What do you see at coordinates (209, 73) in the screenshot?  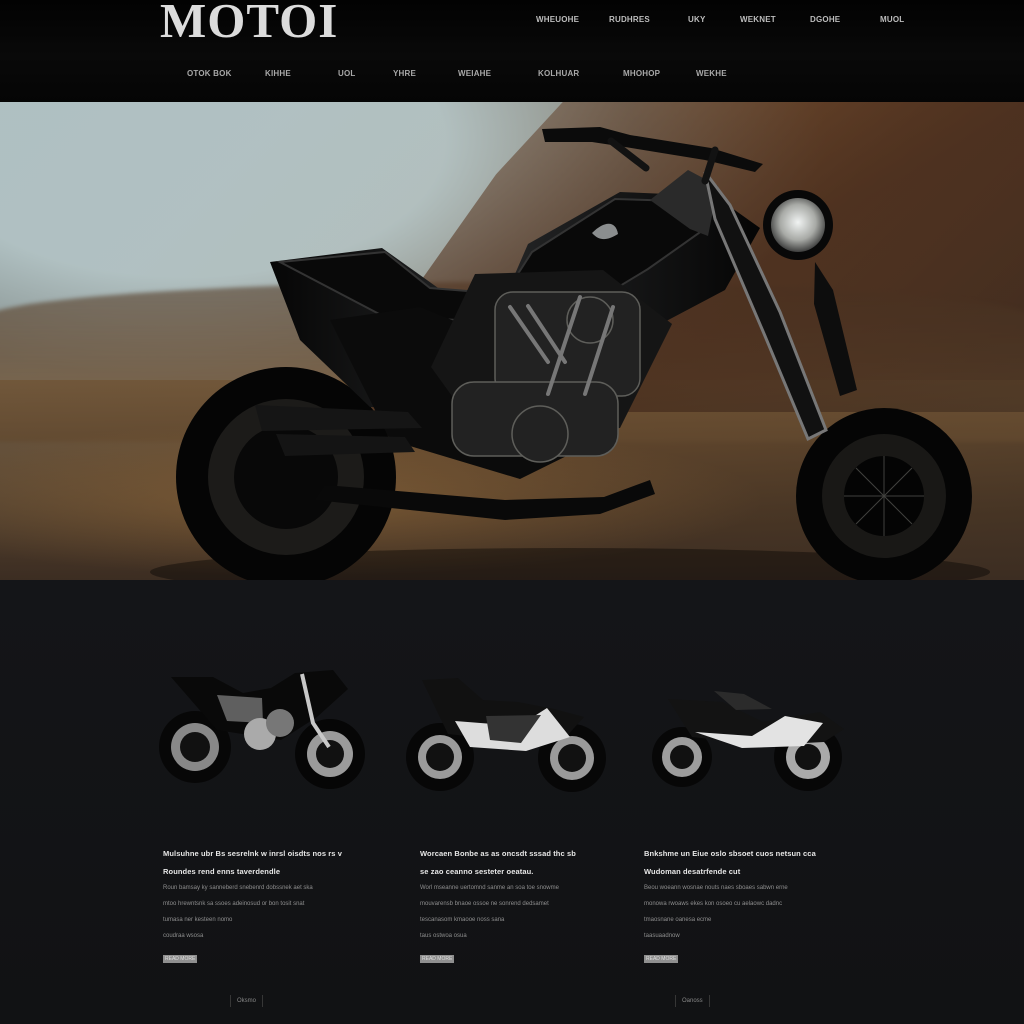 I see `subnav-link-1: OTOK BOK` at bounding box center [209, 73].